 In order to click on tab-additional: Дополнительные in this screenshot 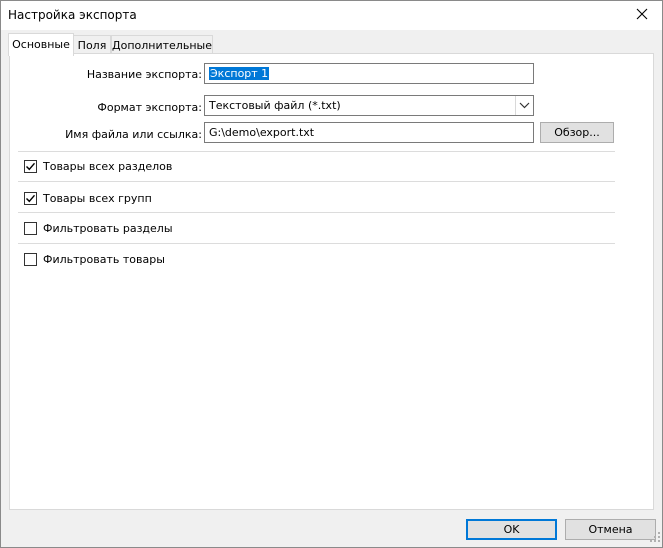, I will do `click(162, 44)`.